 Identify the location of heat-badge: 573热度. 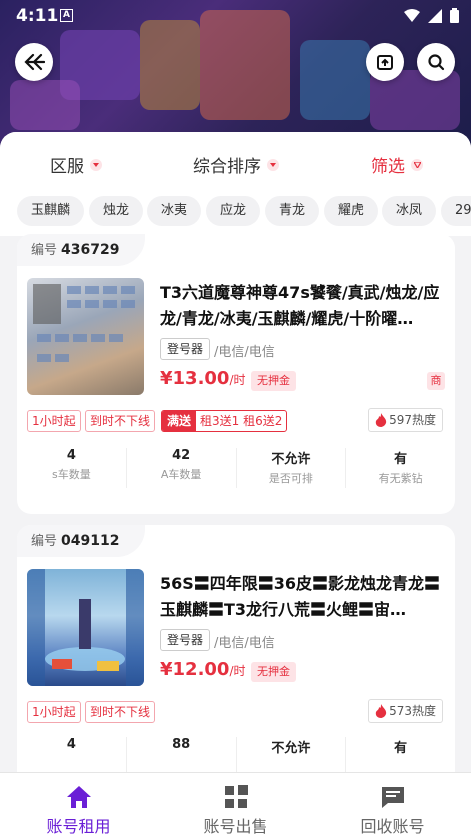
(405, 711).